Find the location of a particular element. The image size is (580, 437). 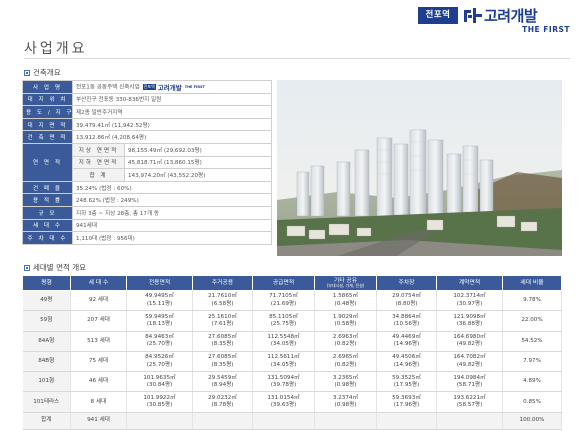

overview-row: 대 지 위 치 부산진구 전포동 330-836번지 일원 is located at coordinates (147, 99).